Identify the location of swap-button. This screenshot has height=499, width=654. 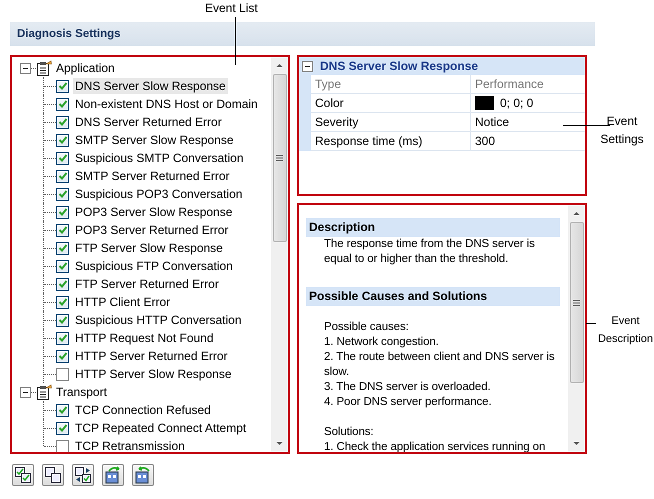
(83, 475).